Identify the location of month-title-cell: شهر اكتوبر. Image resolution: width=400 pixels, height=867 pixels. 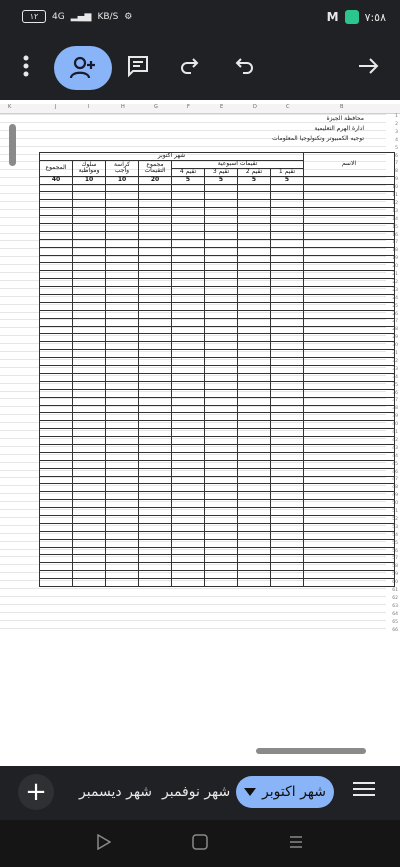
(171, 156).